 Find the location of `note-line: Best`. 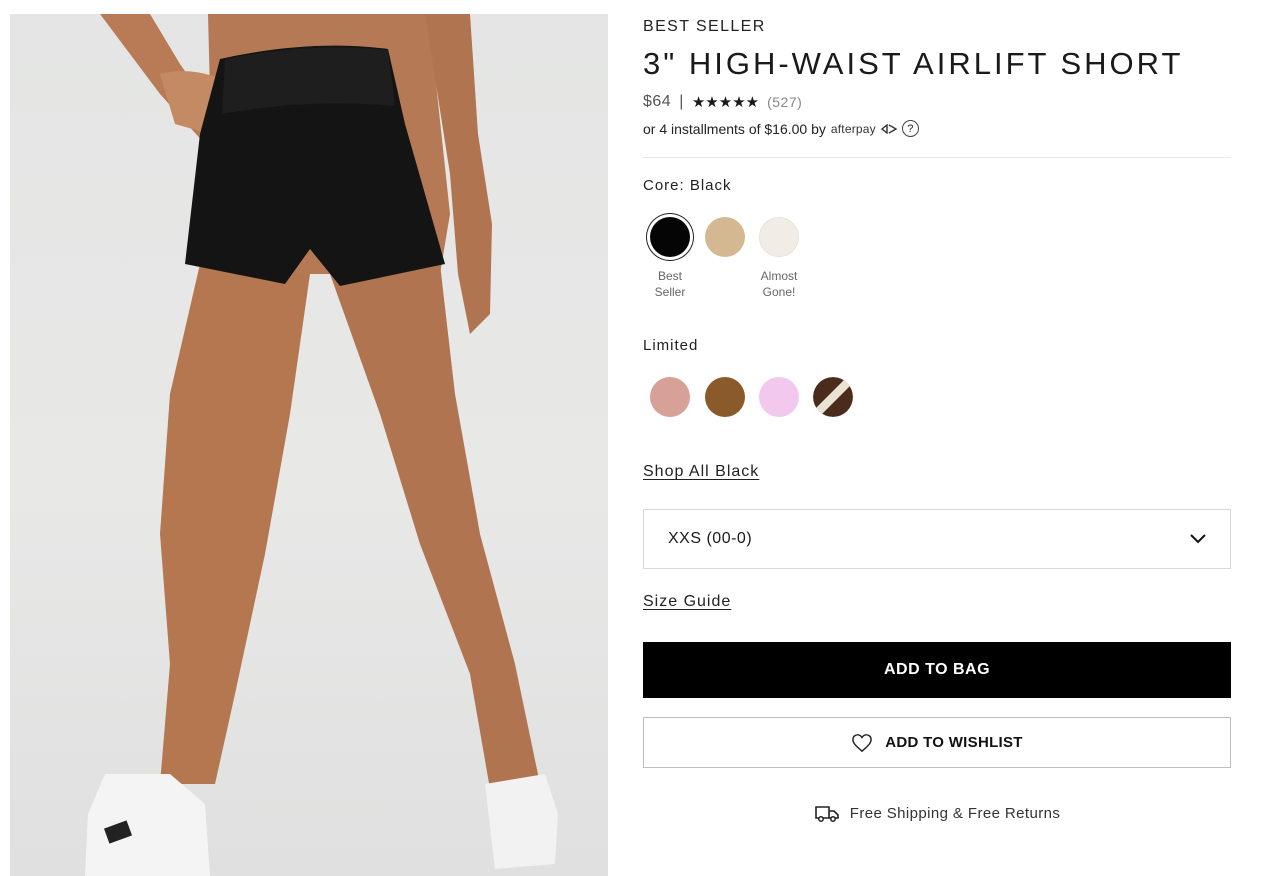

note-line: Best is located at coordinates (669, 276).